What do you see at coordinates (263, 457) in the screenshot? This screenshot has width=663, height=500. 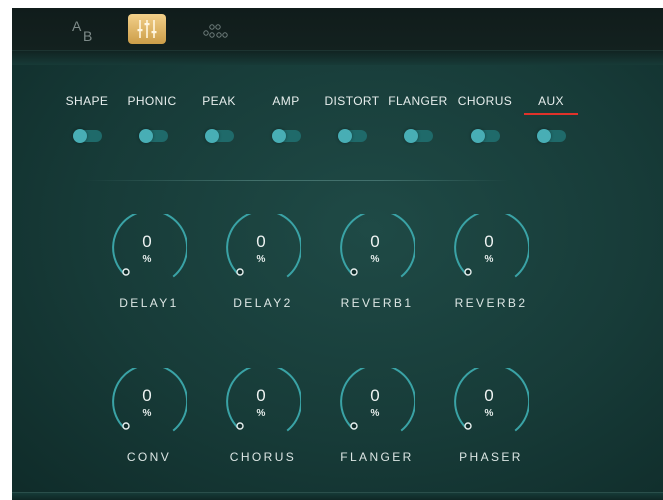 I see `knob-label: CHORUS` at bounding box center [263, 457].